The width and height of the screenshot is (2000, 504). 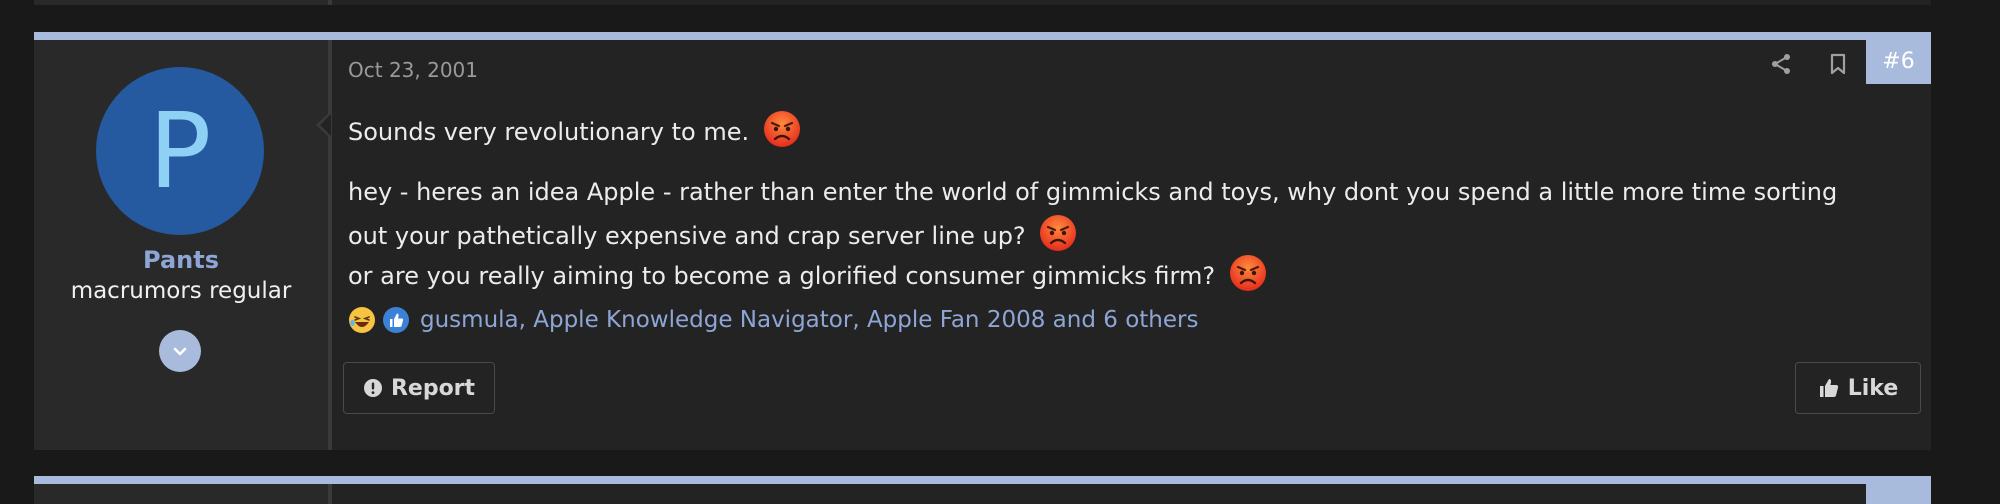 What do you see at coordinates (372, 388) in the screenshot?
I see `exclamation-circle-icon` at bounding box center [372, 388].